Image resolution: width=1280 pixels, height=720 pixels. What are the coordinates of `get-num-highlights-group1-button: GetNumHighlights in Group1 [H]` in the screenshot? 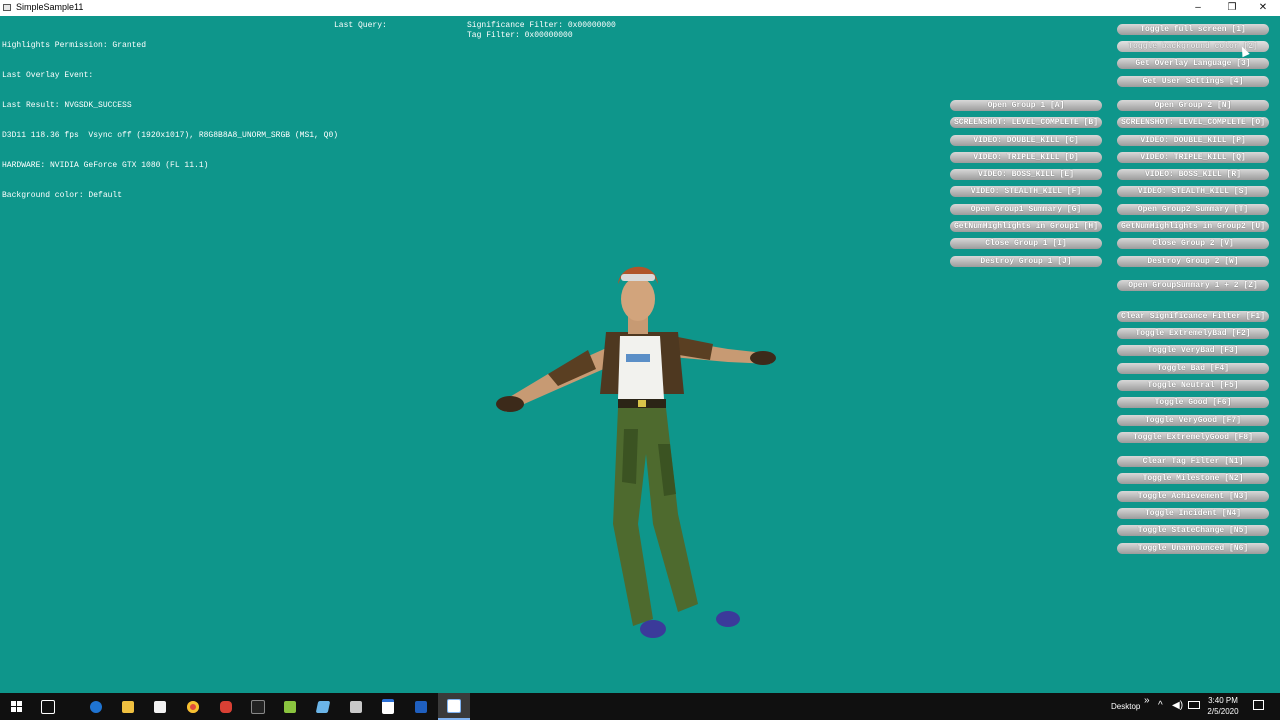 It's located at (1026, 226).